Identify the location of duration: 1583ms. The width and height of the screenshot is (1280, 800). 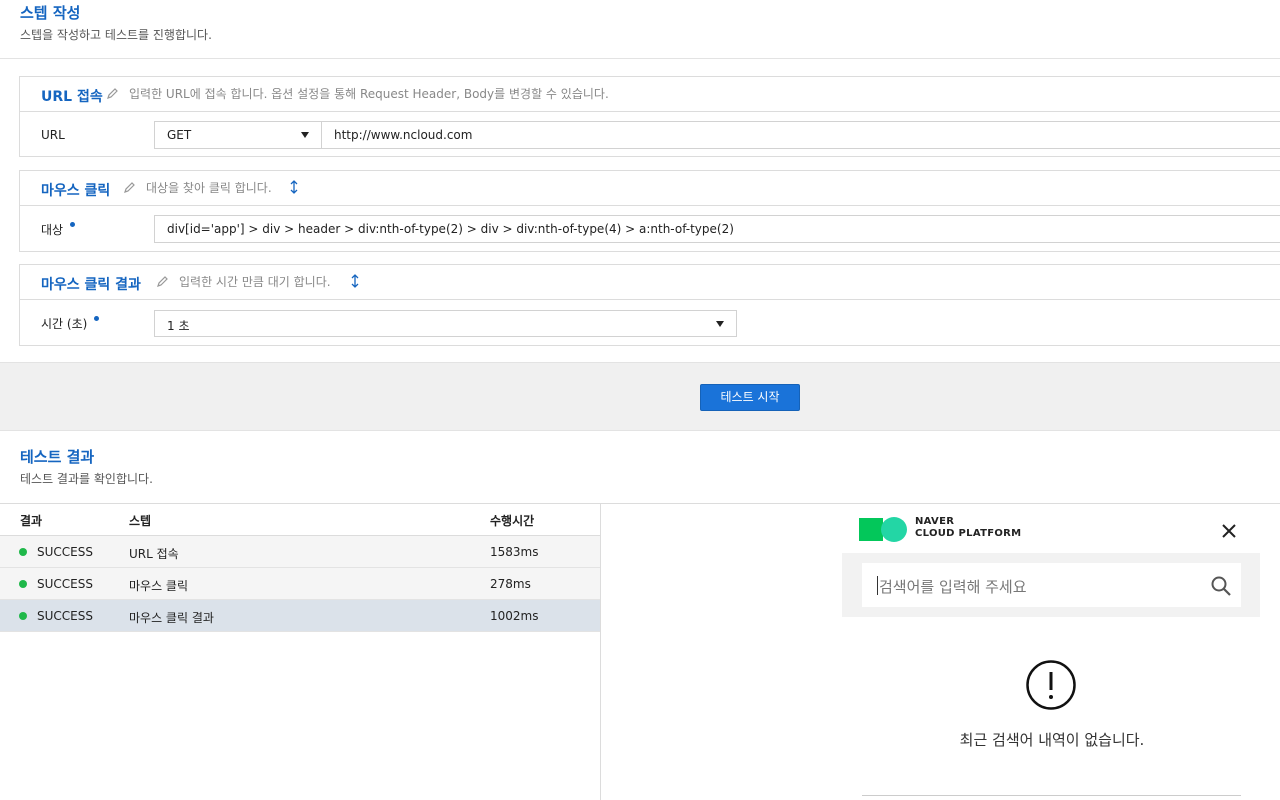
(514, 552).